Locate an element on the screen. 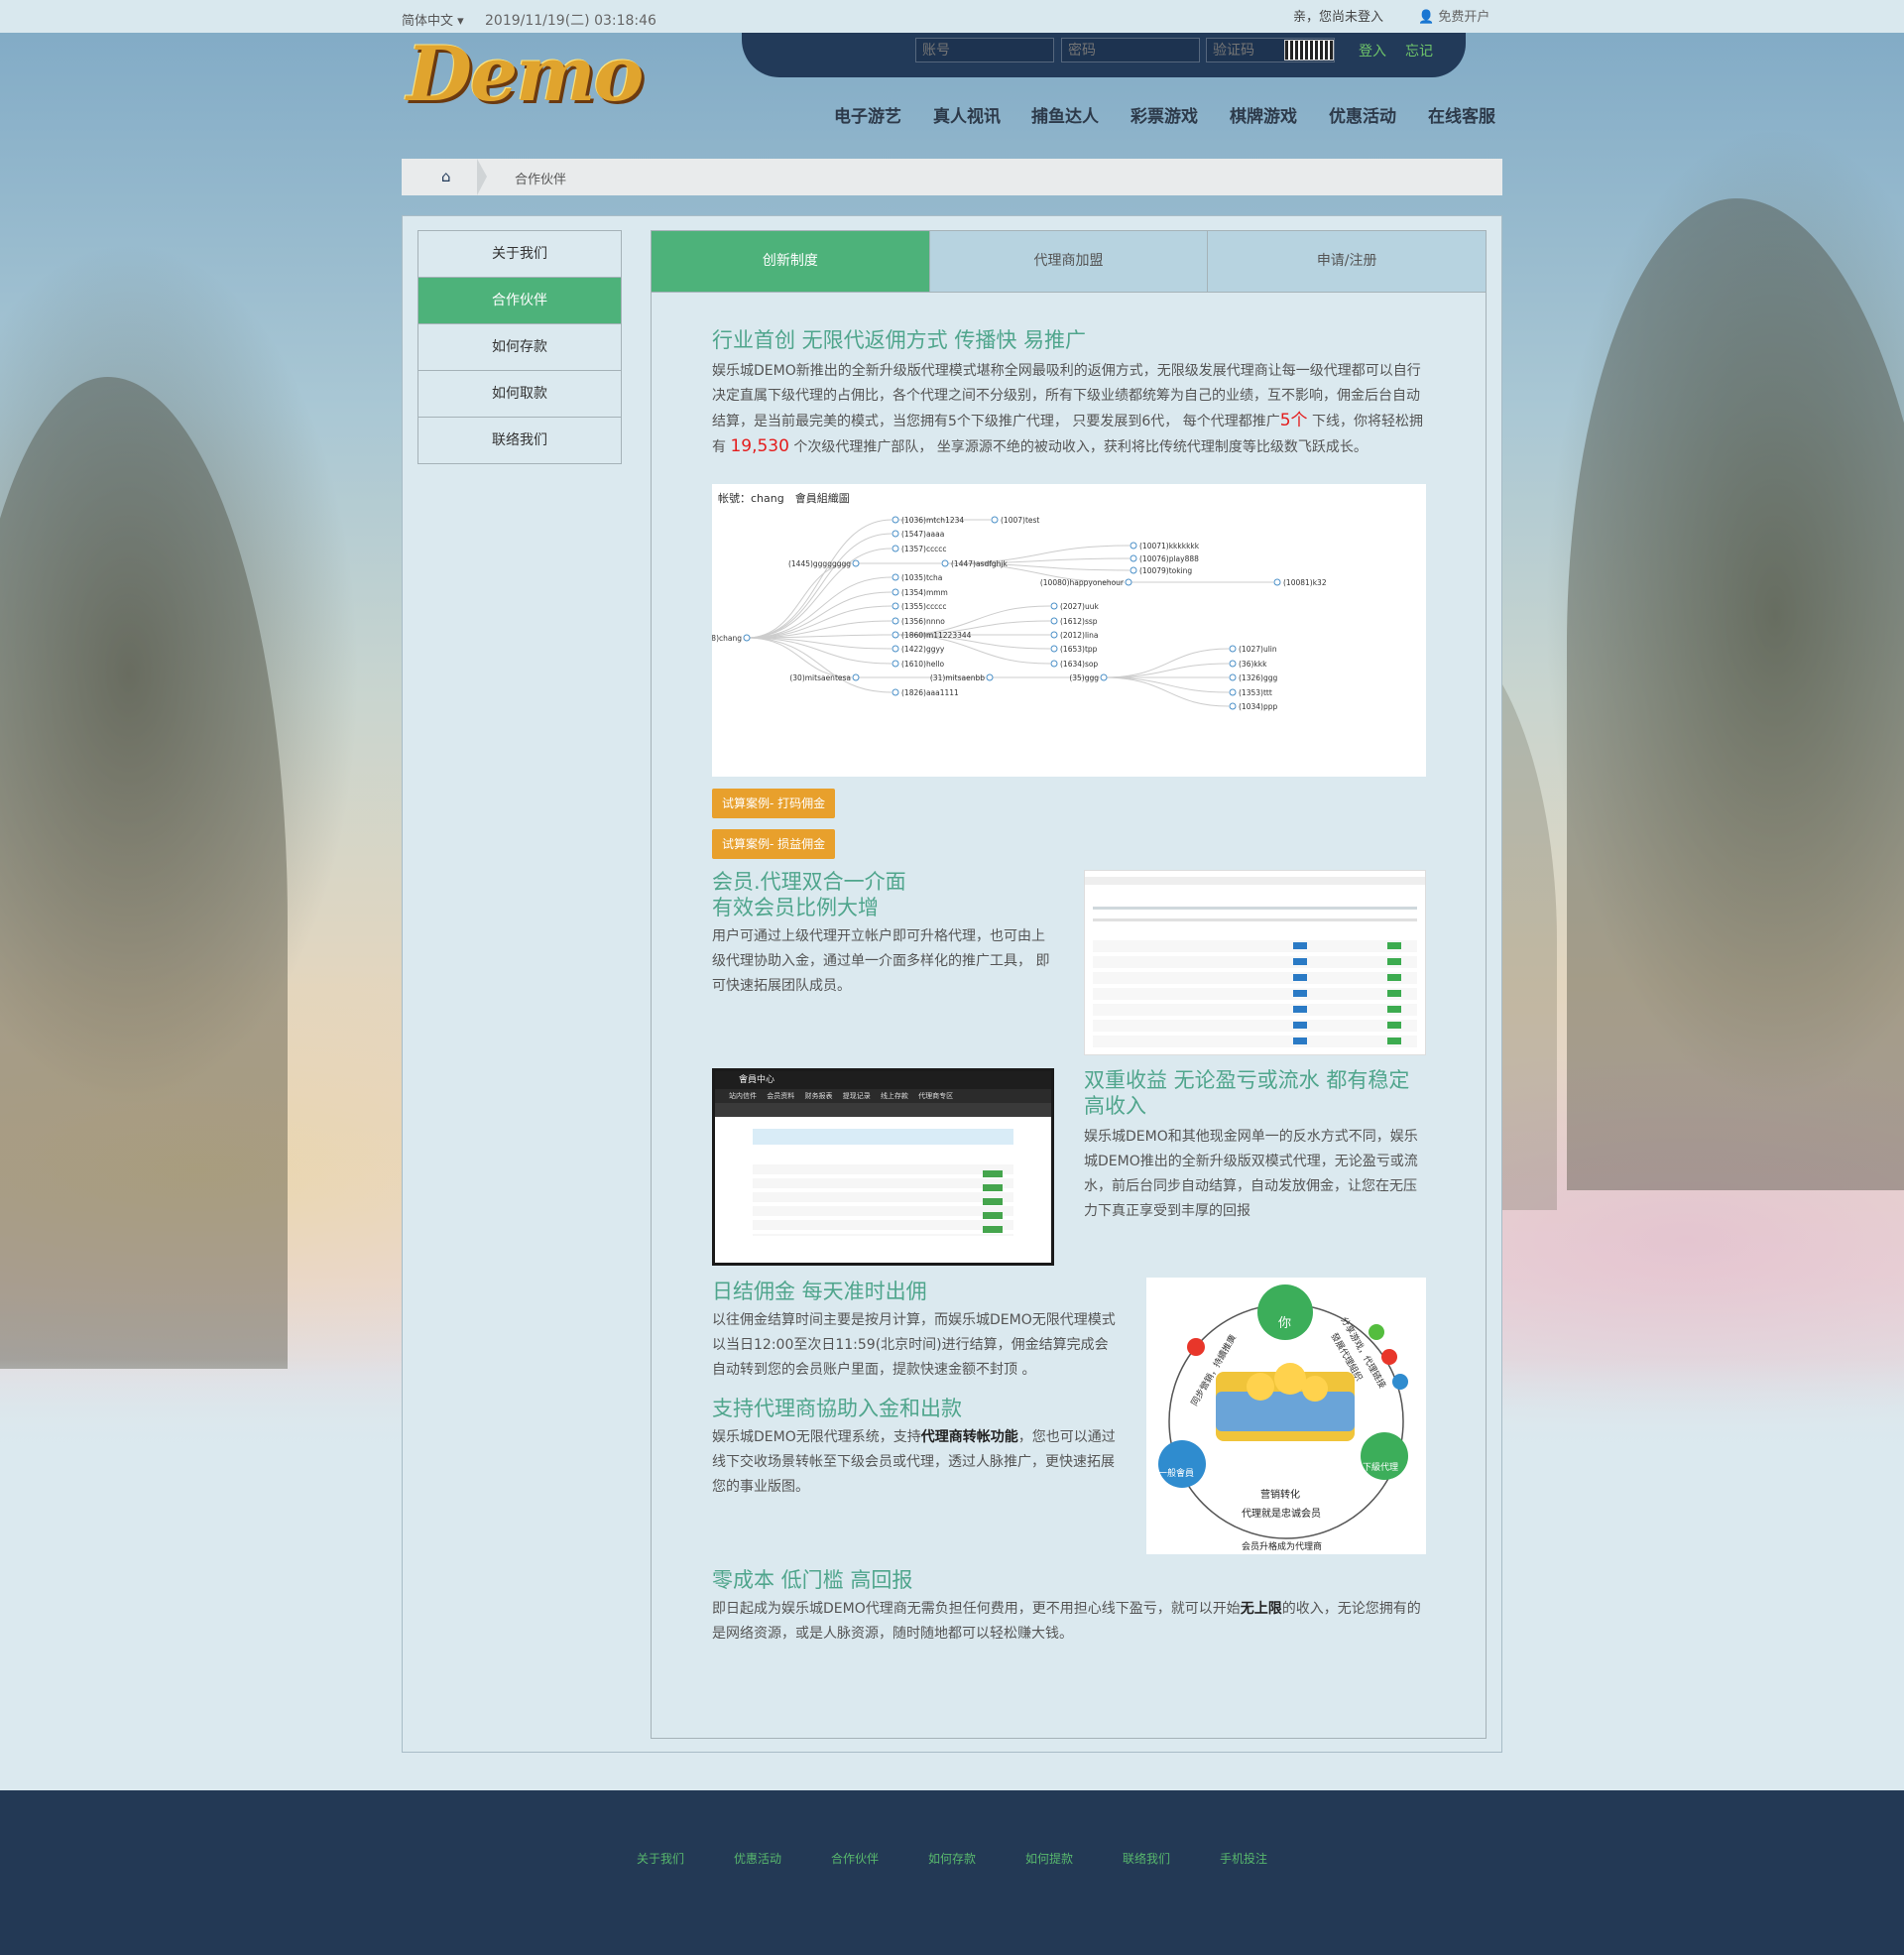 This screenshot has height=1955, width=1904. tree-node-label: (1036)mtch1234 is located at coordinates (932, 520).